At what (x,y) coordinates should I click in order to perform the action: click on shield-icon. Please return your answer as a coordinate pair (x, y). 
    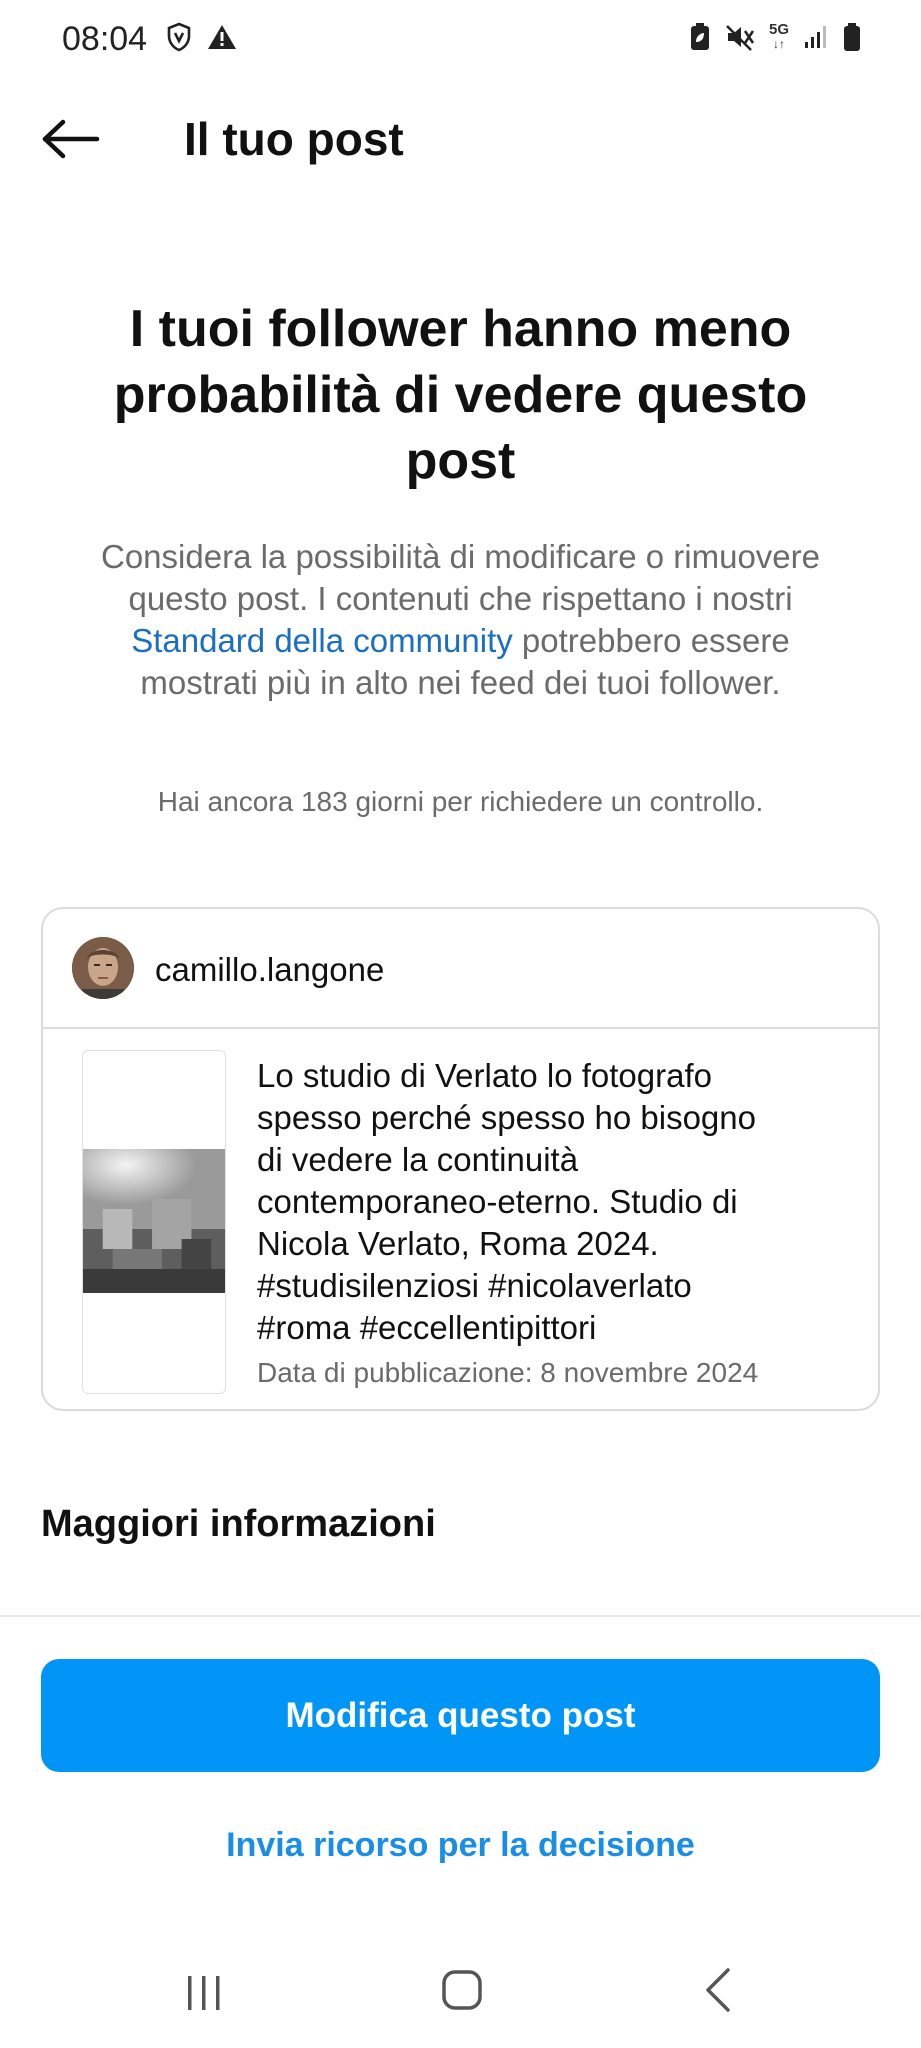
    Looking at the image, I should click on (179, 37).